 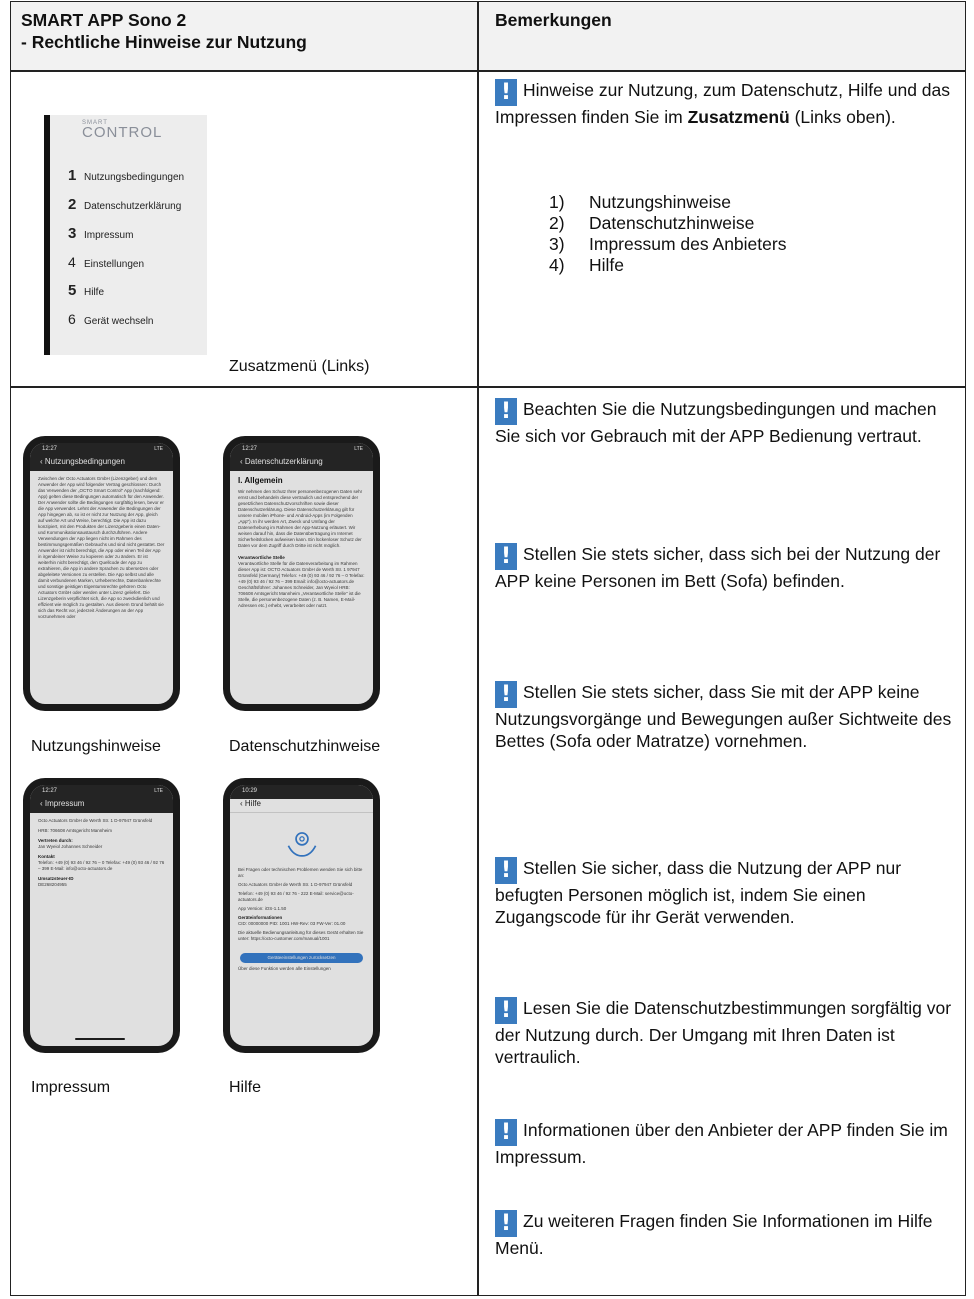 What do you see at coordinates (124, 204) in the screenshot?
I see `menu-item-datenschutz: 2 Datenschutzerklärung` at bounding box center [124, 204].